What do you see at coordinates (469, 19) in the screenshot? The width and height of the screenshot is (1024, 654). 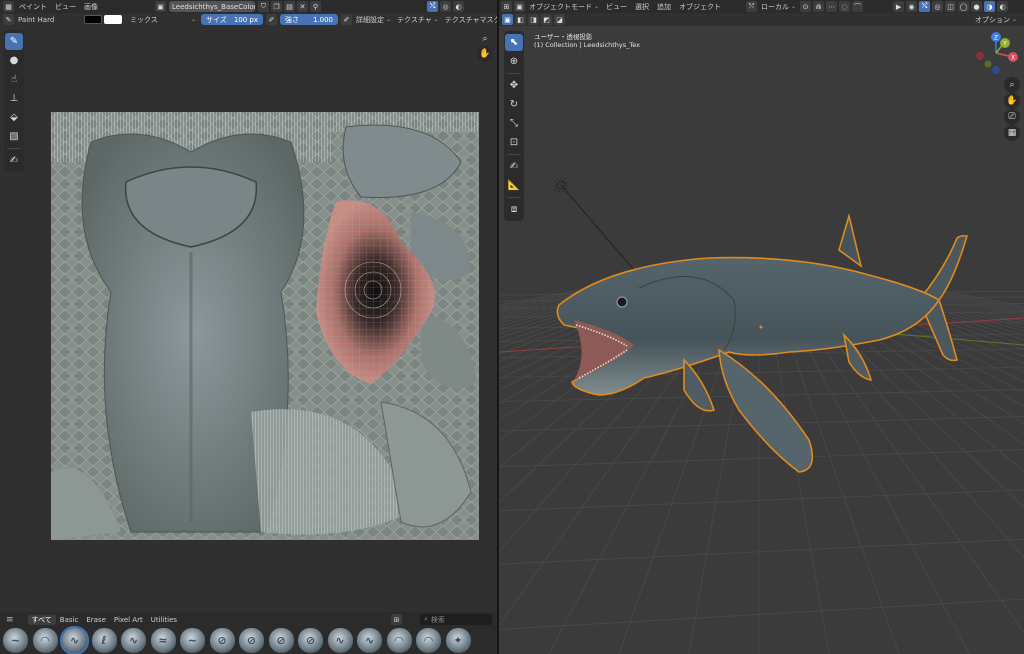 I see `texture-mask-dropdown: テクスチャマスク⌄` at bounding box center [469, 19].